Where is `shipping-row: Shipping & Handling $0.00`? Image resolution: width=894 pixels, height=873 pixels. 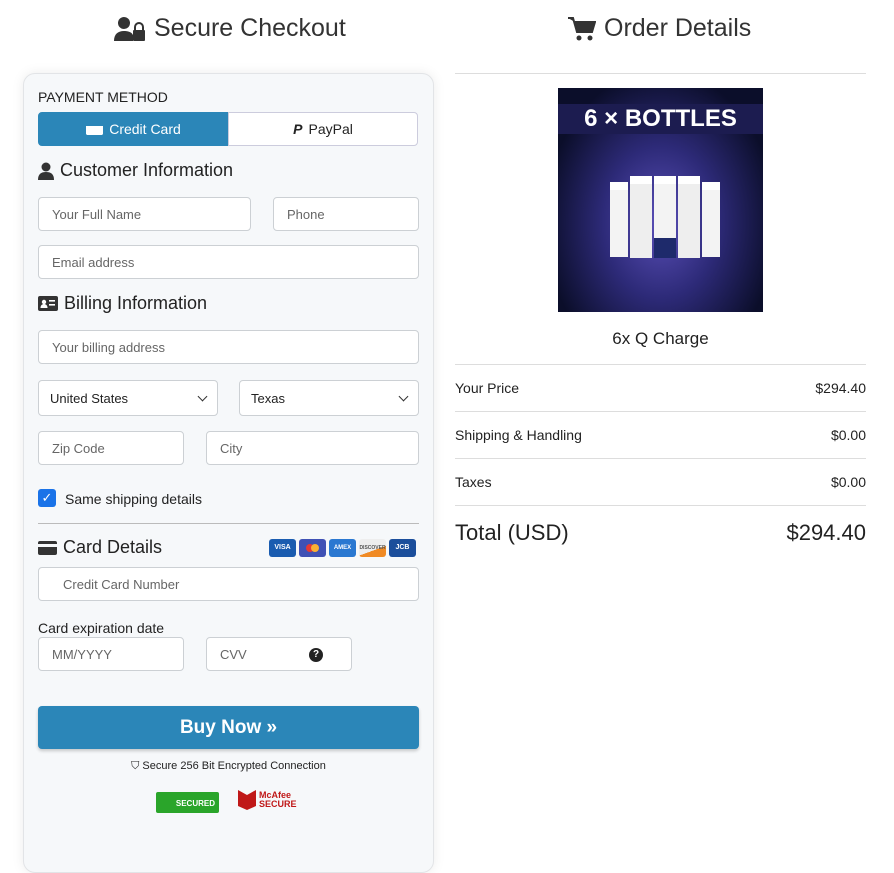
shipping-row: Shipping & Handling $0.00 is located at coordinates (660, 435).